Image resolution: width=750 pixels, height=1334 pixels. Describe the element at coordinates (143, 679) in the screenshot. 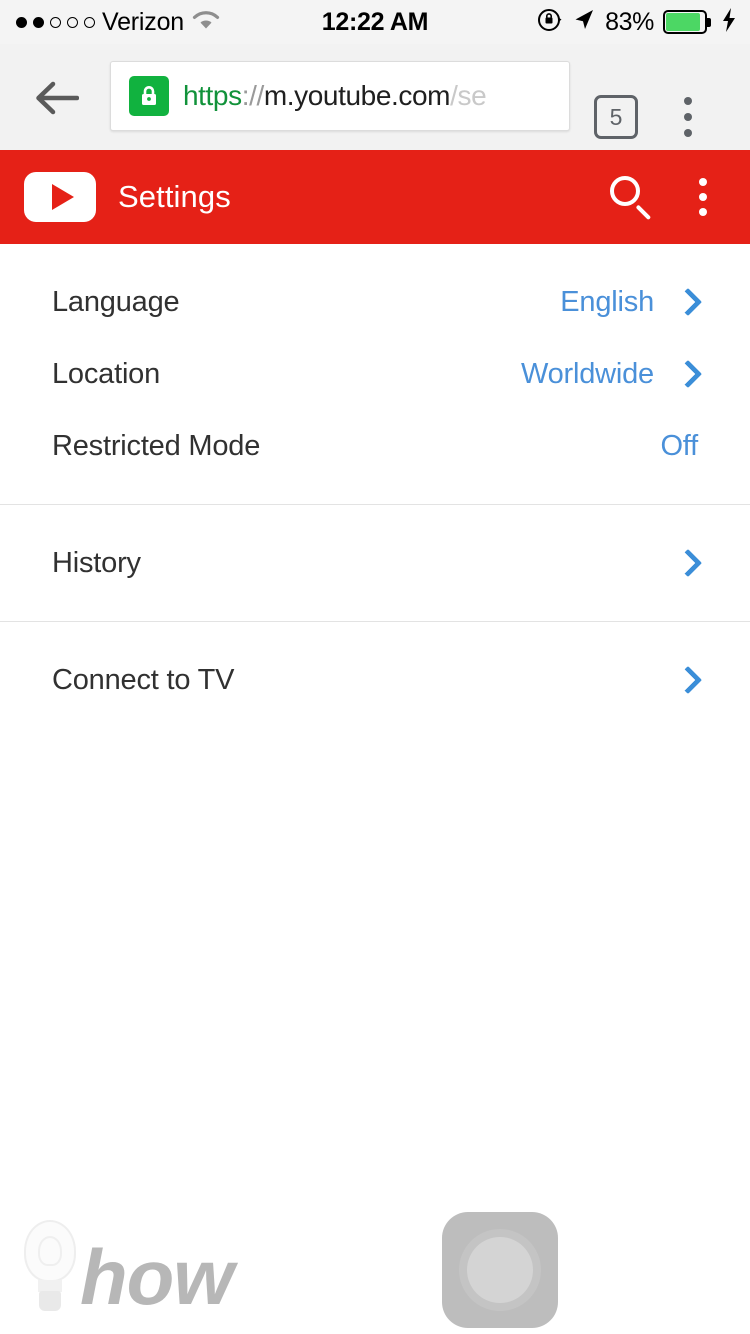

I see `row-label: Connect to TV` at that location.